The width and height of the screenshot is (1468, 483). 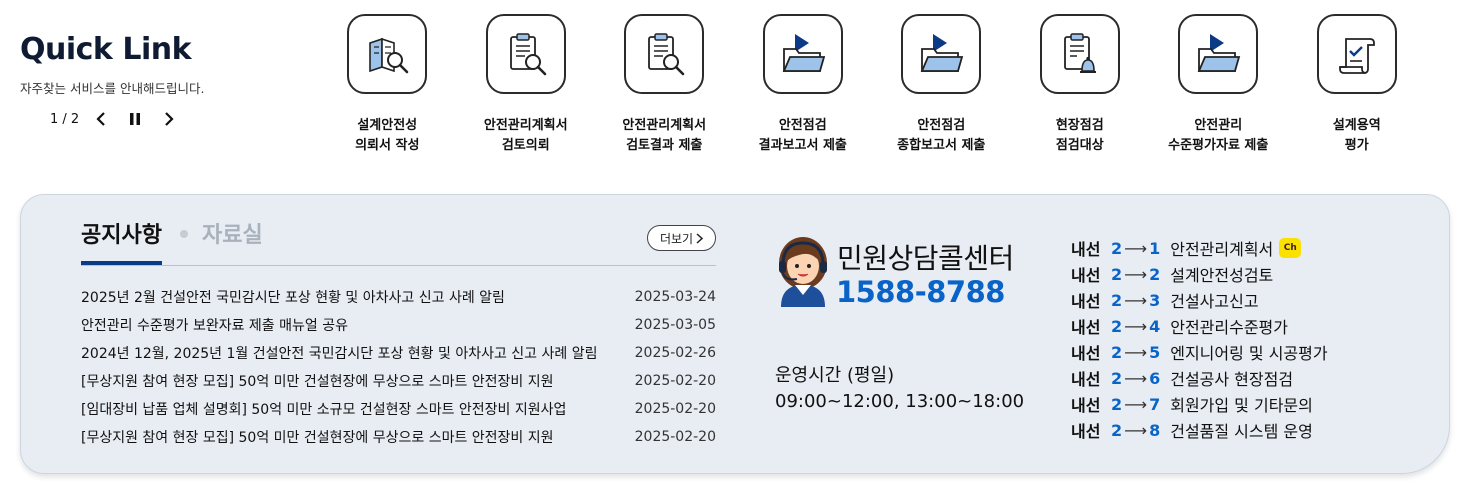 I want to click on chevron-left-icon, so click(x=100, y=119).